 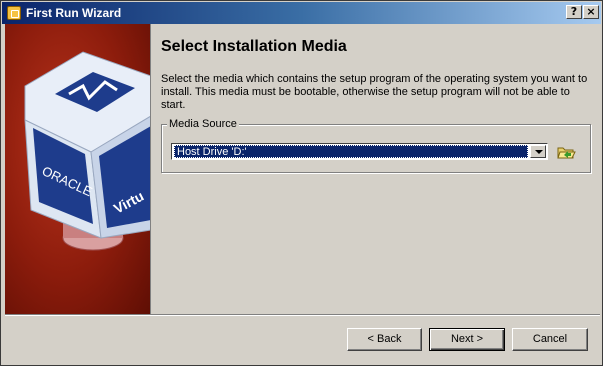 I want to click on virtualbox-logo-icon: ORACLE Virtu, so click(x=87, y=151).